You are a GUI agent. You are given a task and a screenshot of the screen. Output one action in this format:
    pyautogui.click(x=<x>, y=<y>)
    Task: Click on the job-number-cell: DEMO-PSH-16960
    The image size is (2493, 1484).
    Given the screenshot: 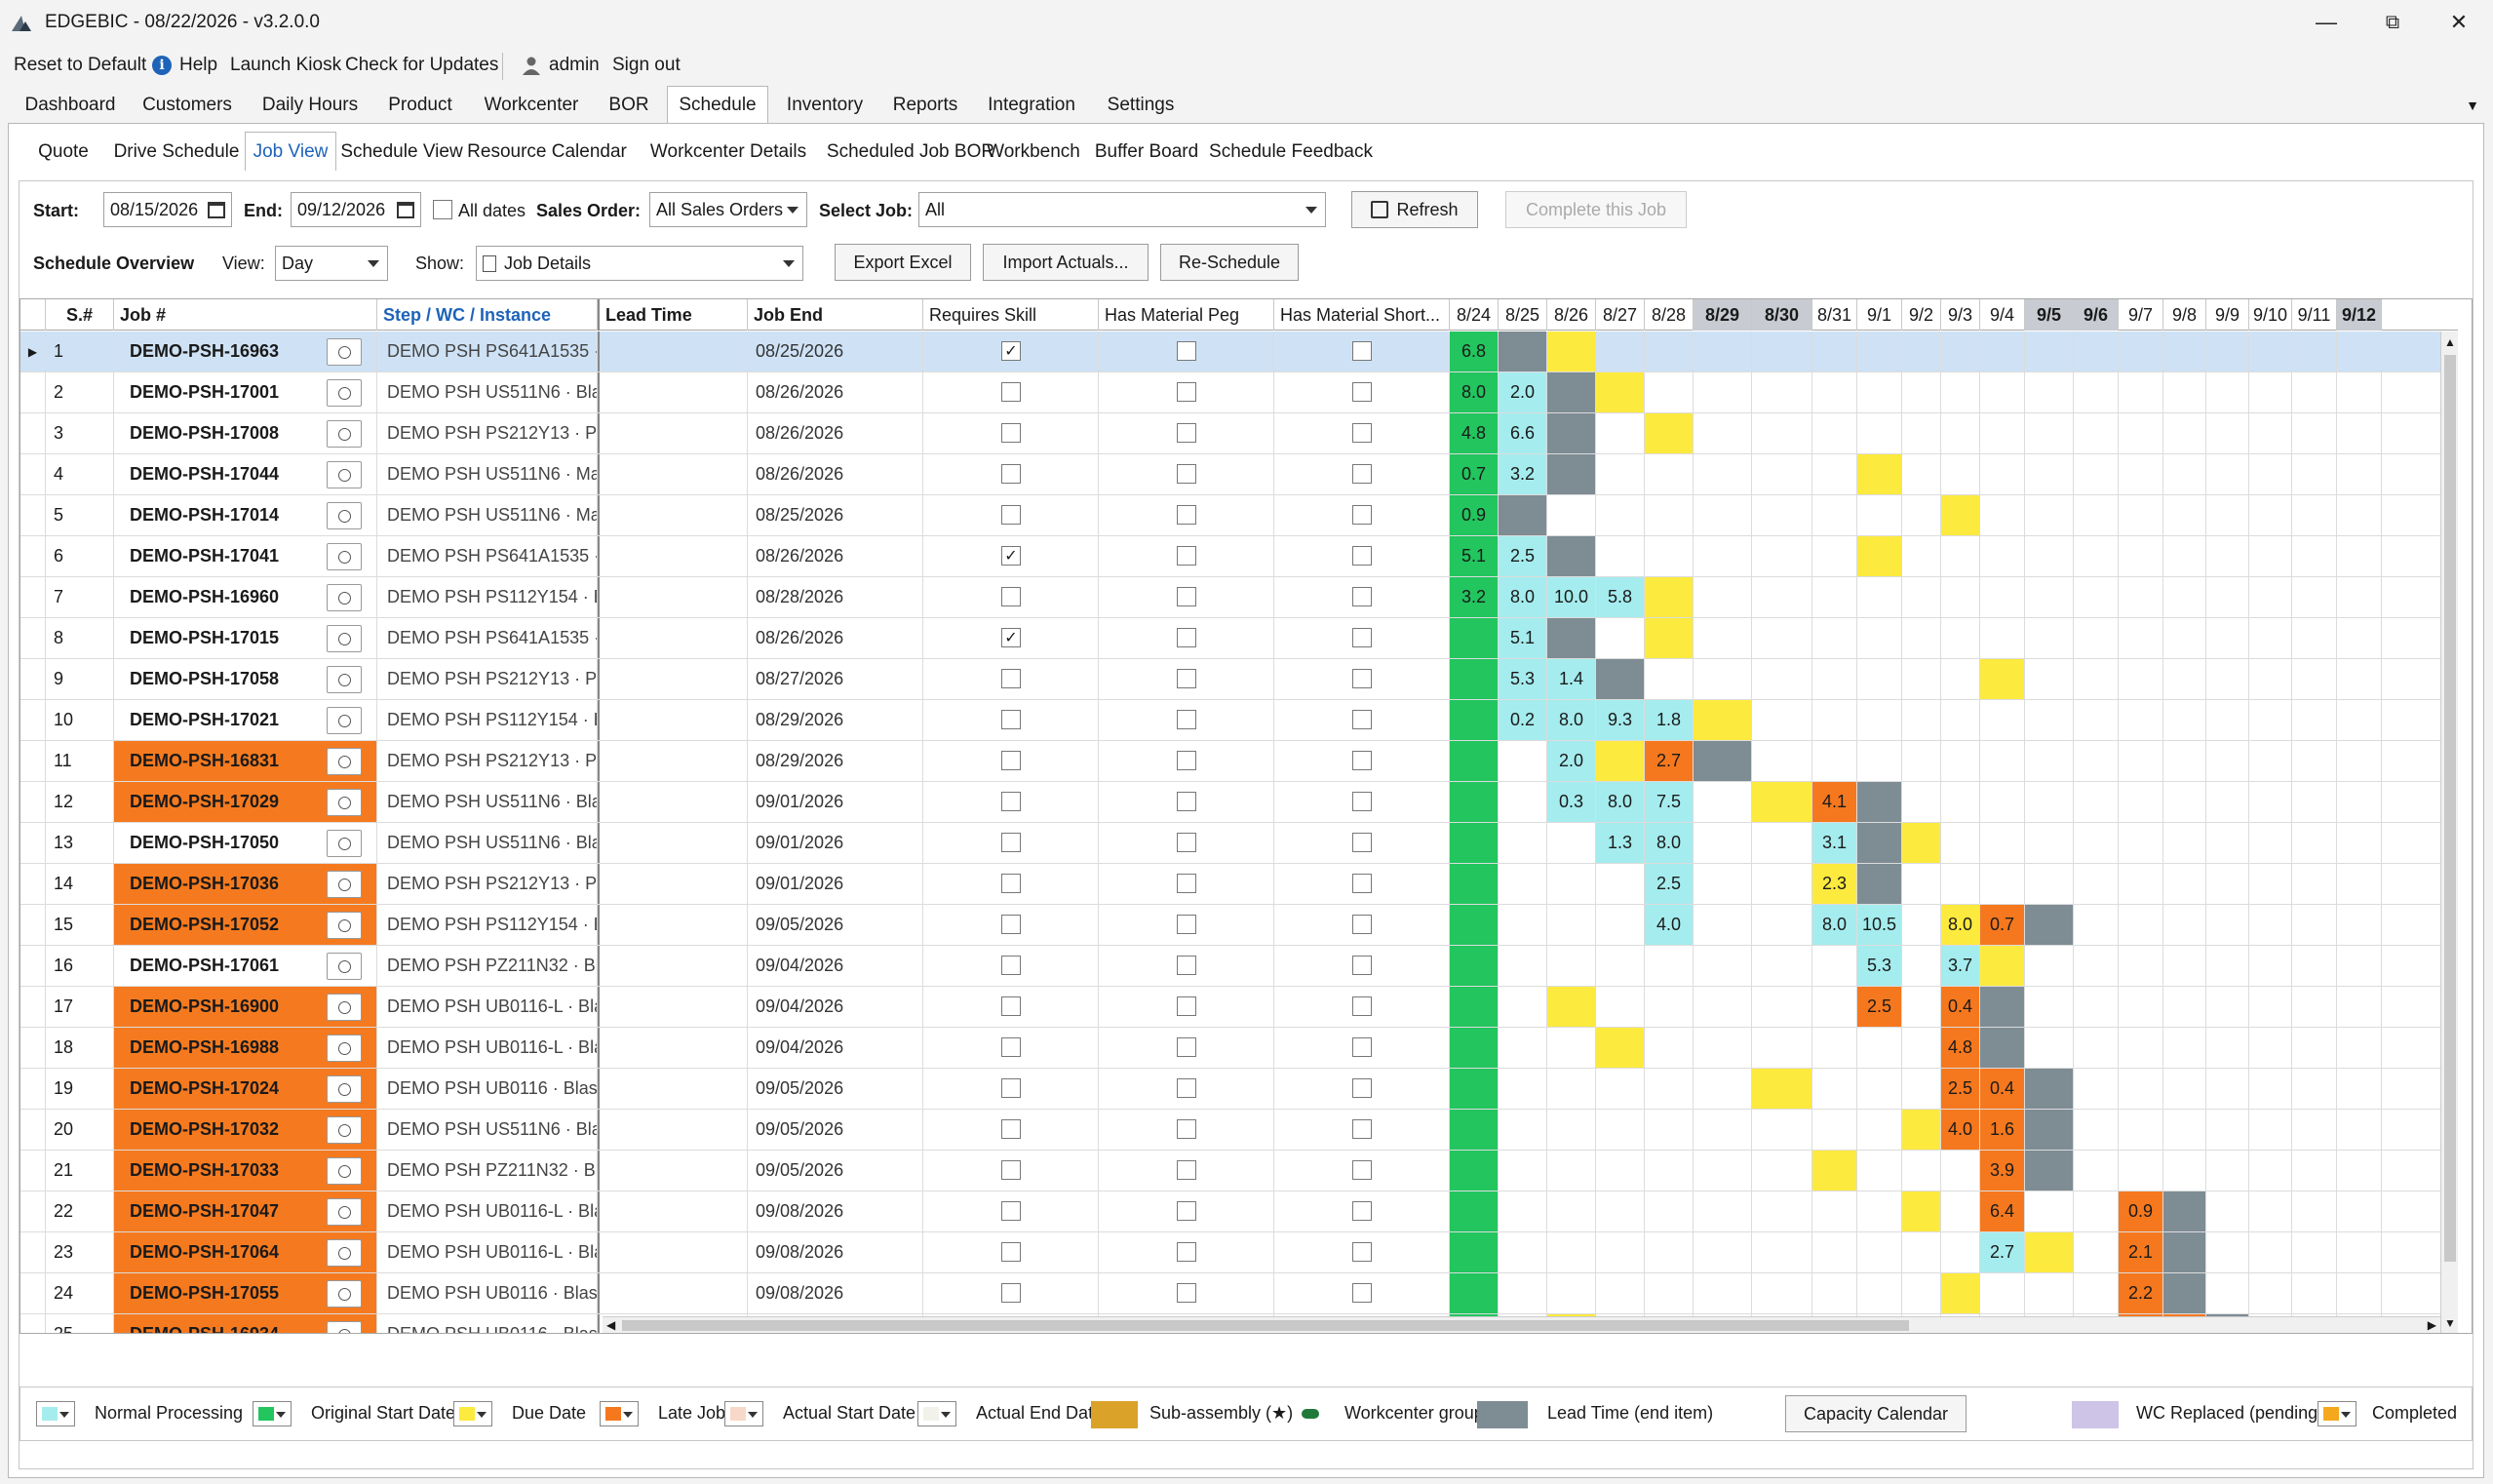 What is the action you would take?
    pyautogui.click(x=245, y=597)
    